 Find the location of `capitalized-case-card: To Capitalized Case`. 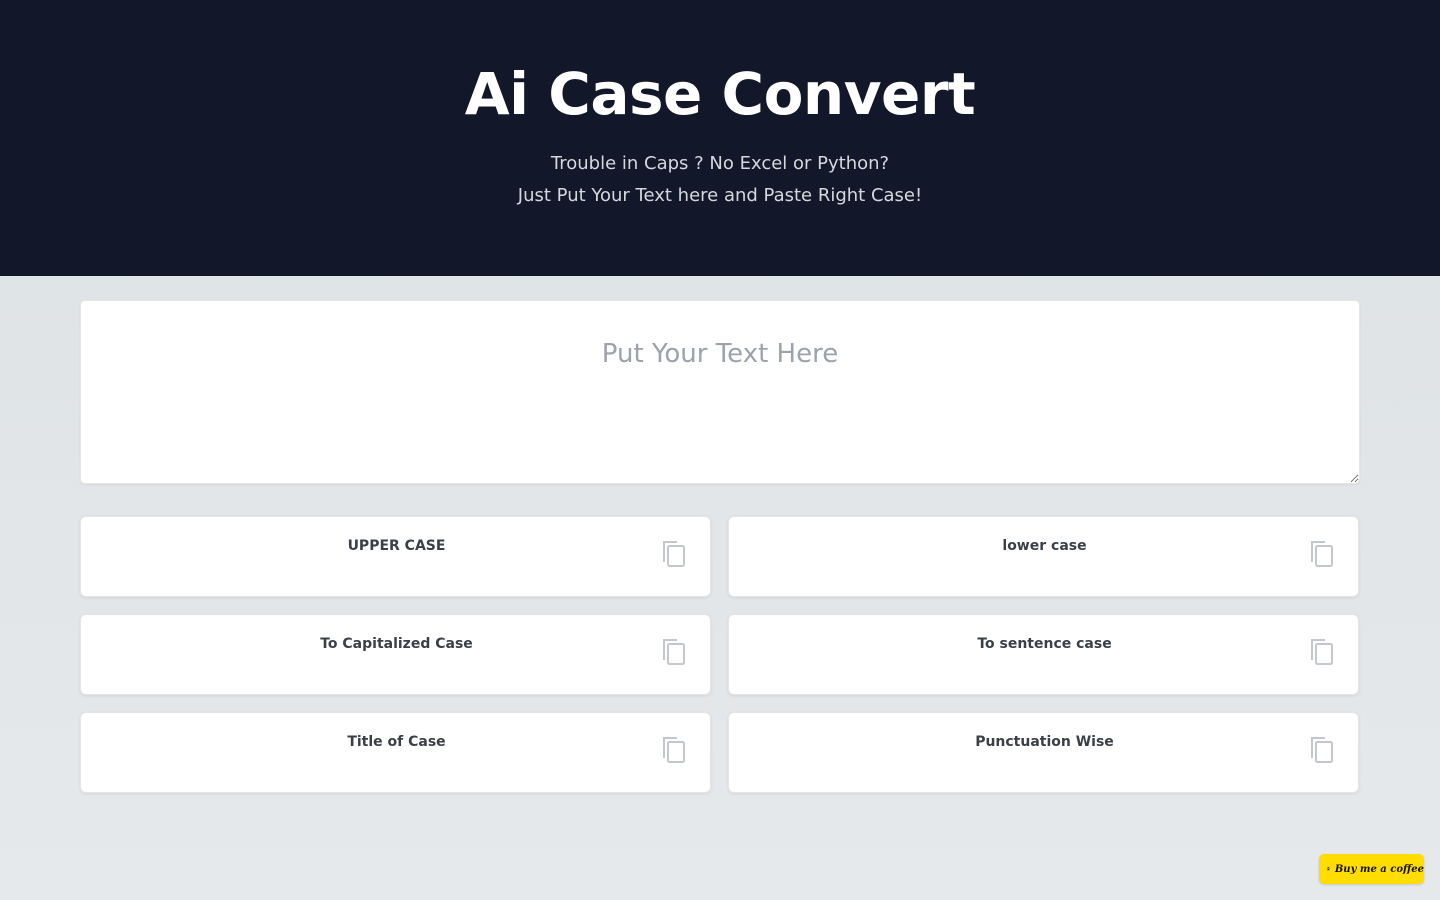

capitalized-case-card: To Capitalized Case is located at coordinates (395, 654).